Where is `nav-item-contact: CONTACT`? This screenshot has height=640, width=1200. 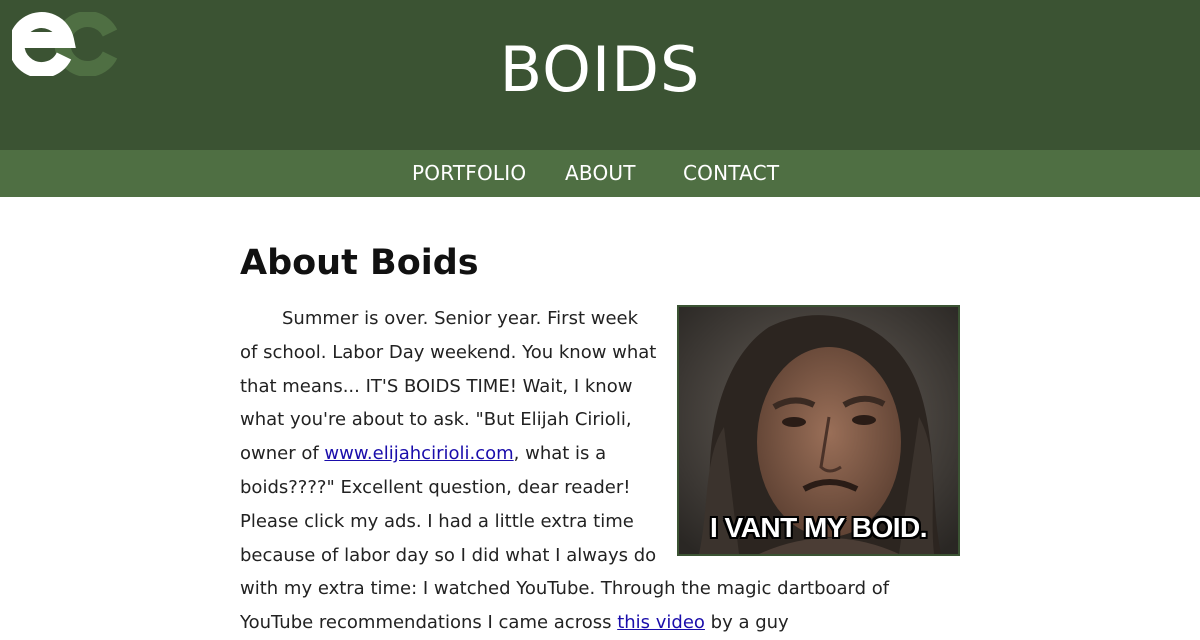 nav-item-contact: CONTACT is located at coordinates (731, 173).